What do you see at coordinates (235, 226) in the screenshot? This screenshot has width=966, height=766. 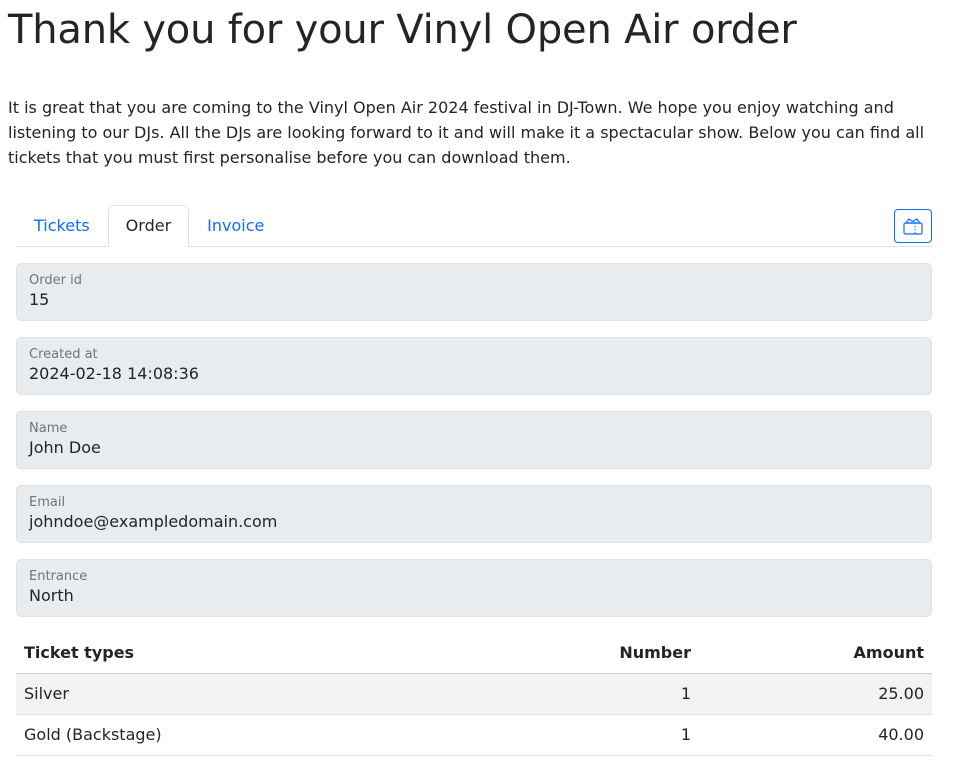 I see `tab-invoice: Invoice` at bounding box center [235, 226].